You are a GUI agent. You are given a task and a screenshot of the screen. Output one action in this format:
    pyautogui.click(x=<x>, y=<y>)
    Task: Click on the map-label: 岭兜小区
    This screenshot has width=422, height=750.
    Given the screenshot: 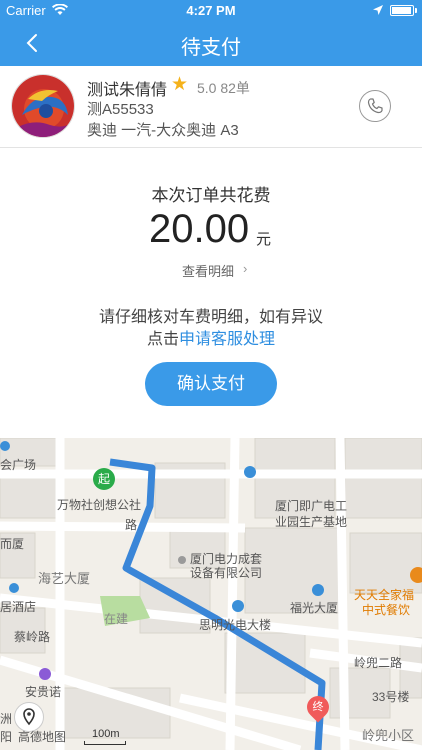 What is the action you would take?
    pyautogui.click(x=388, y=735)
    